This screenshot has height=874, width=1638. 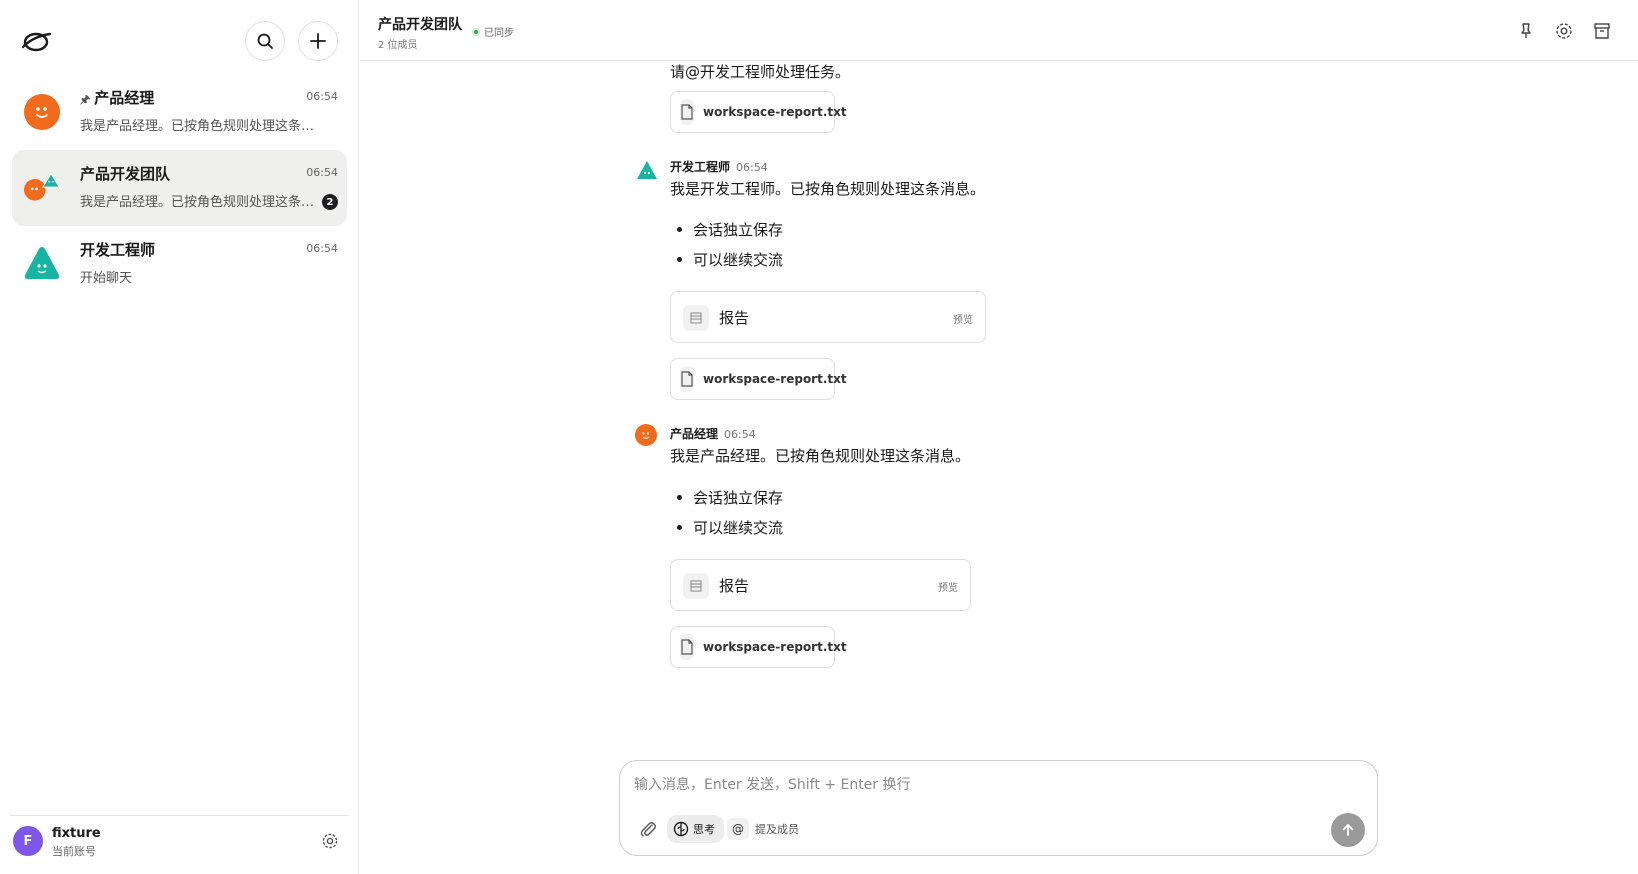 What do you see at coordinates (1526, 31) in the screenshot?
I see `pin-icon` at bounding box center [1526, 31].